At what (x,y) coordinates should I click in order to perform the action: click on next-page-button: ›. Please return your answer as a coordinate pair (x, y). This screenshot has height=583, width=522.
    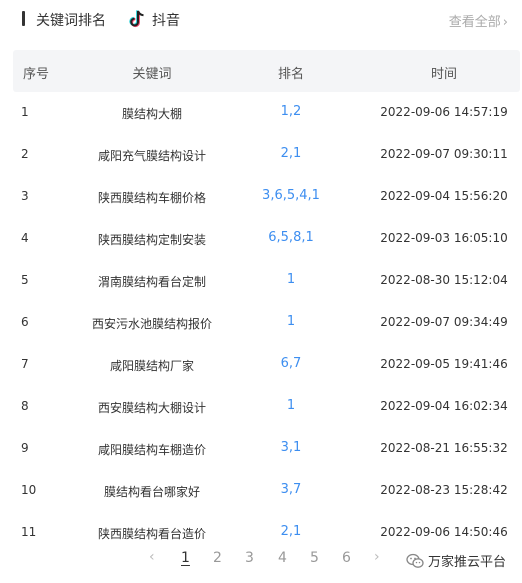
    Looking at the image, I should click on (377, 557).